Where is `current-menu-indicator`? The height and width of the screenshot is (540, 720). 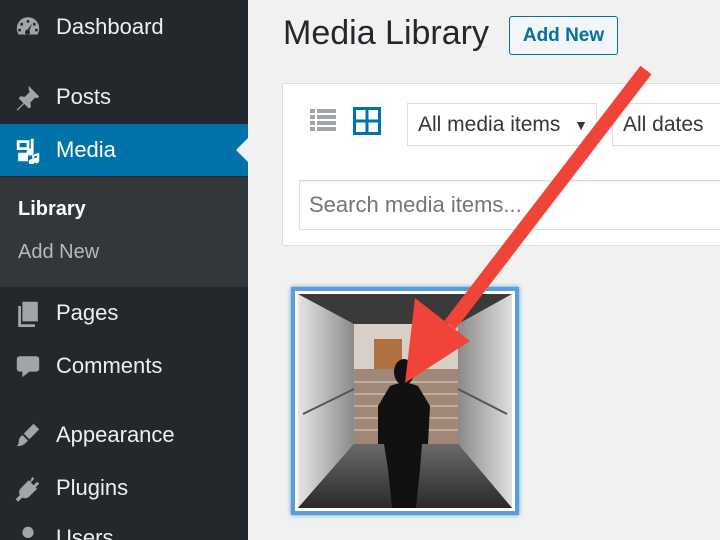 current-menu-indicator is located at coordinates (242, 150).